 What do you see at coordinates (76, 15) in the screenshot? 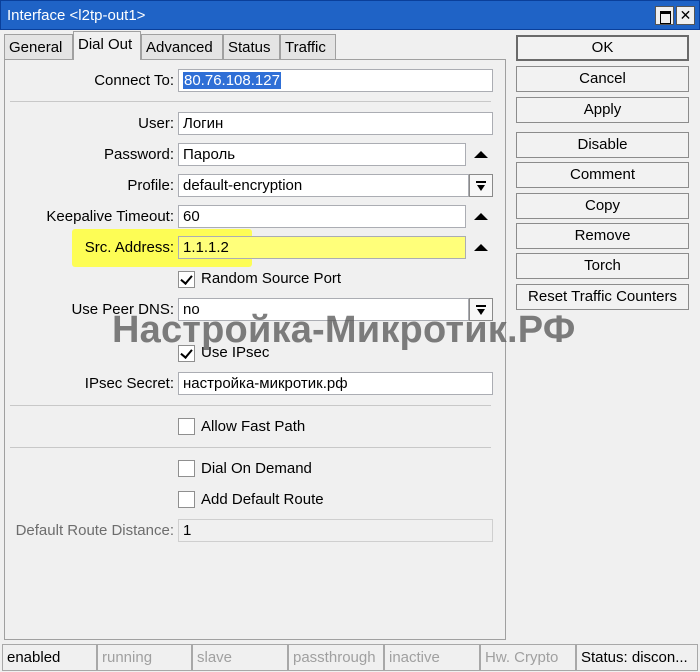
I see `window-title: Interface <l2tp-out1>` at bounding box center [76, 15].